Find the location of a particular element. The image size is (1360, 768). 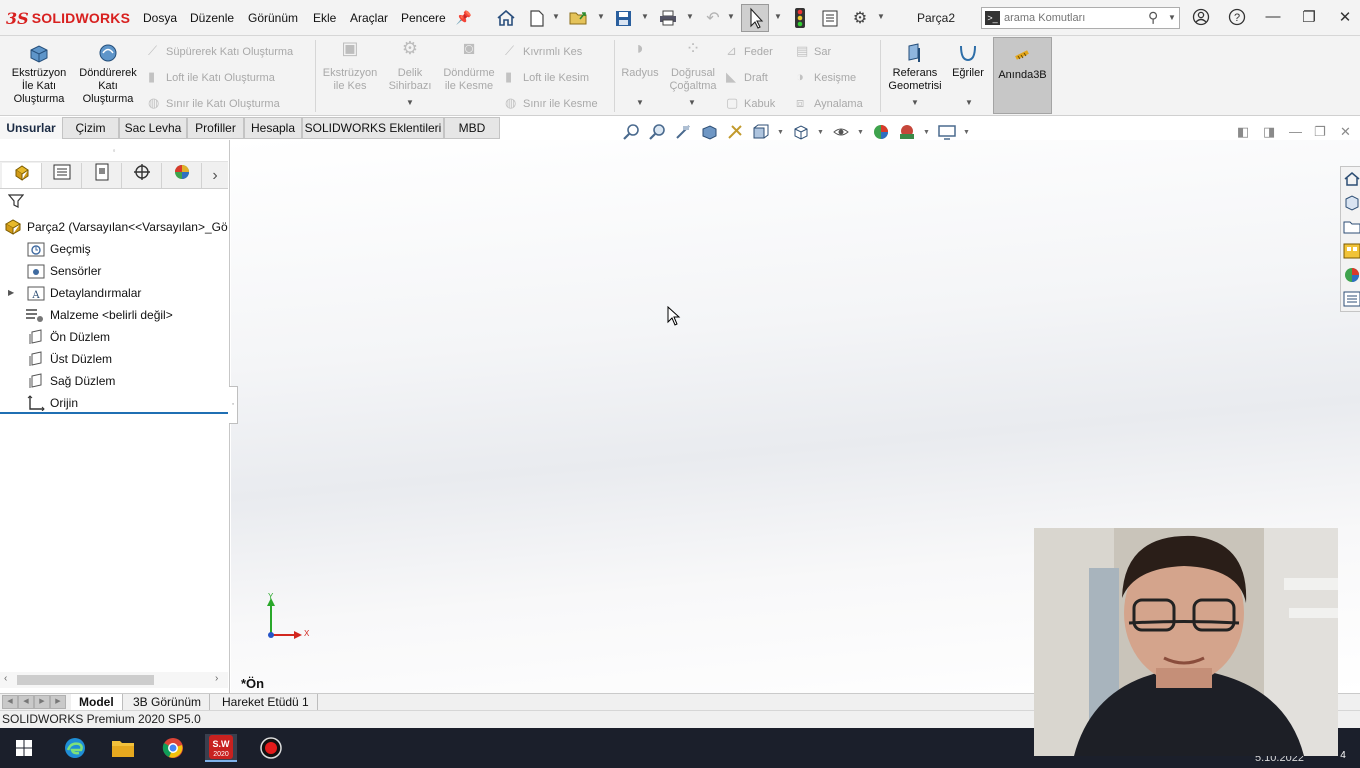

dimxpert-manager-tab is located at coordinates (142, 175).